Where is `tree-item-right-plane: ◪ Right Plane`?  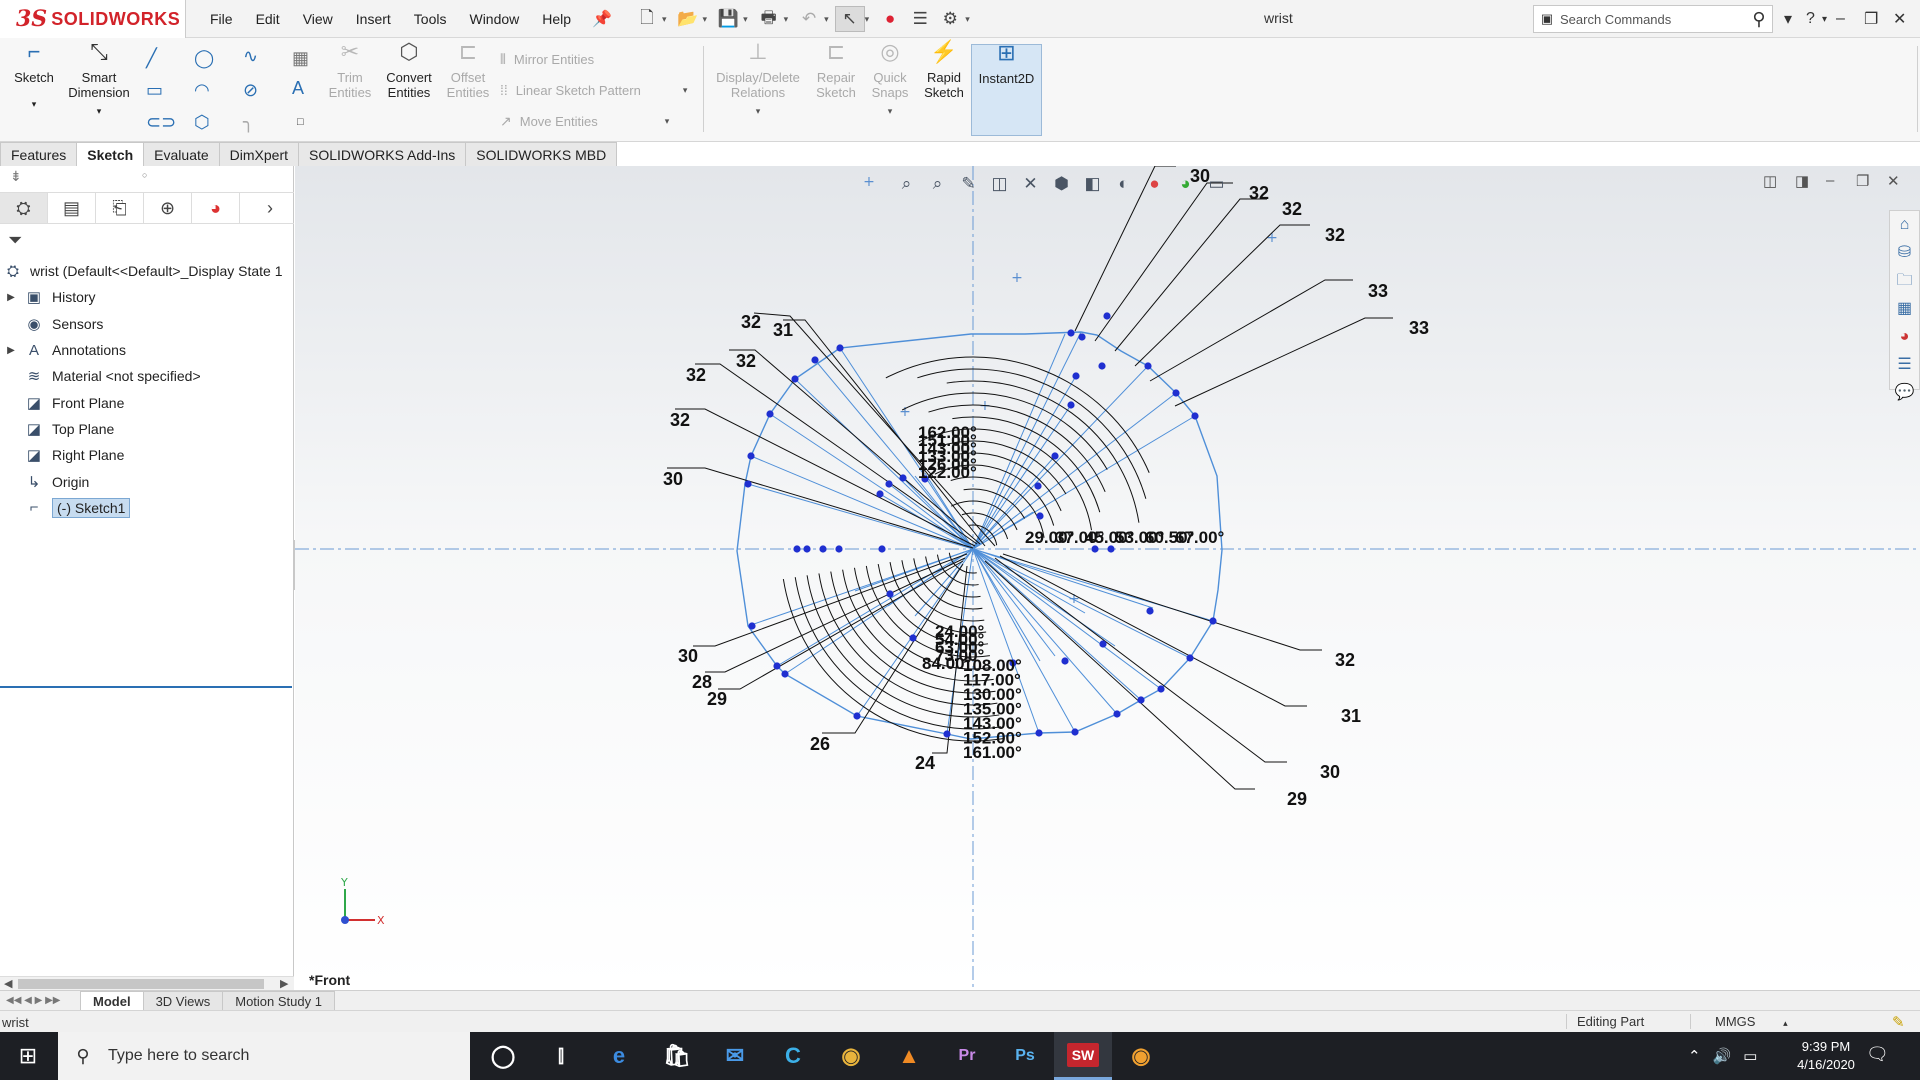
tree-item-right-plane: ◪ Right Plane is located at coordinates (147, 455).